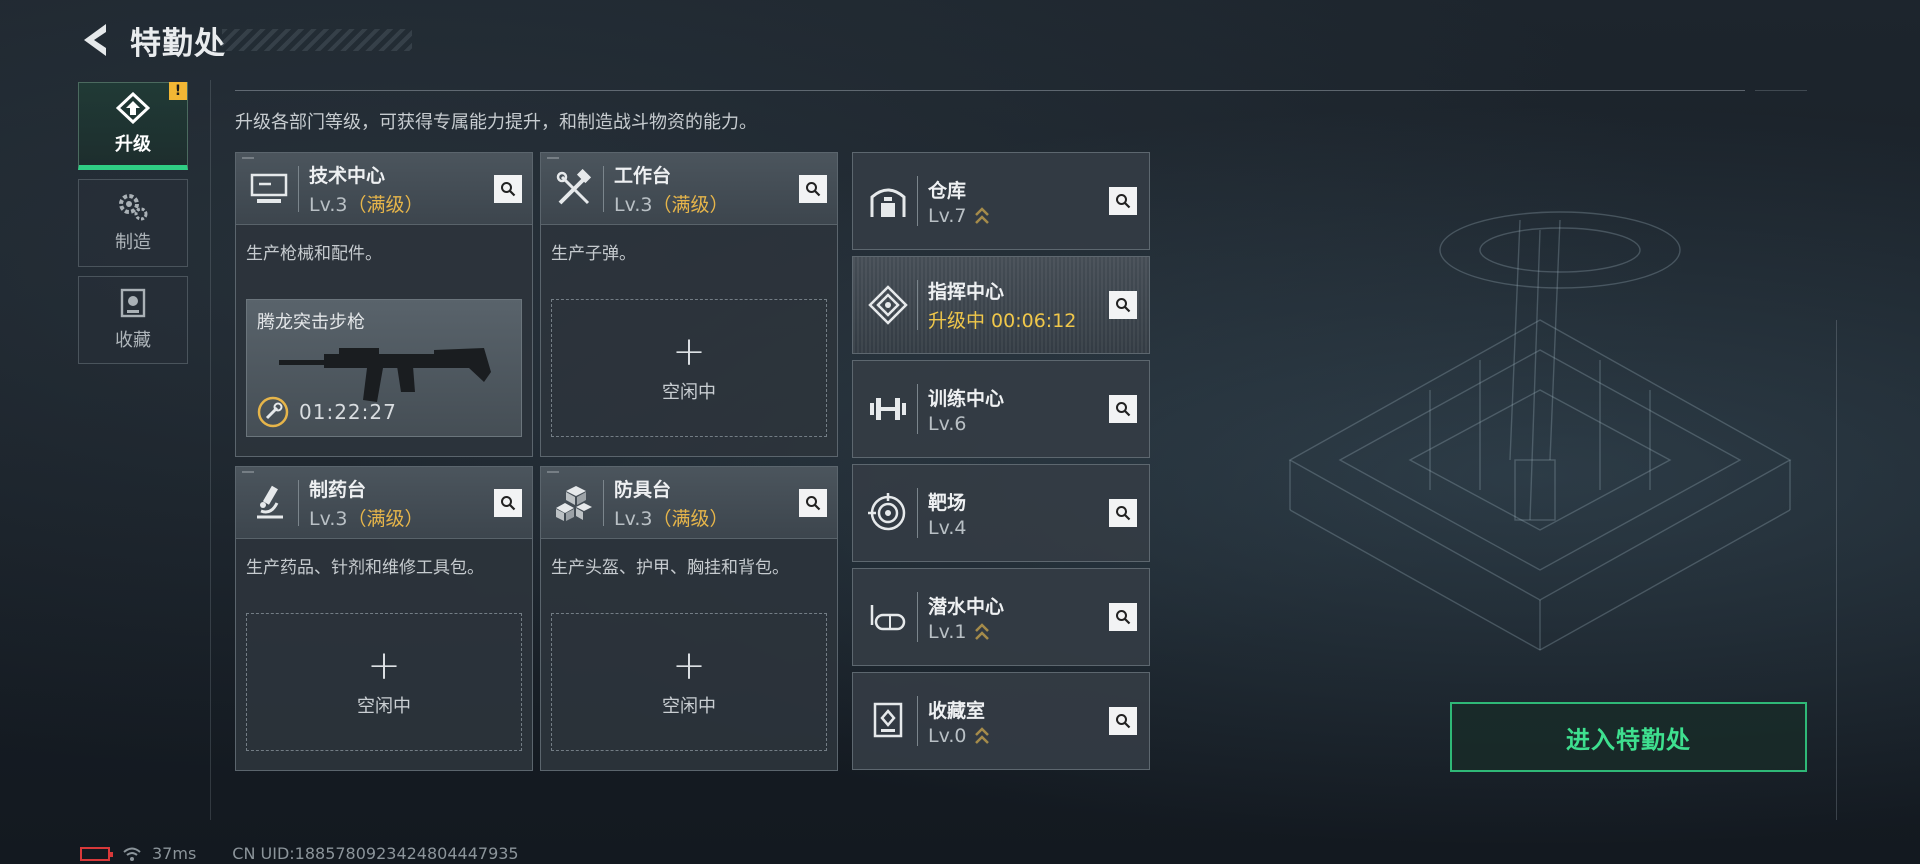 This screenshot has width=1920, height=864. I want to click on upgrade-icon, so click(133, 108).